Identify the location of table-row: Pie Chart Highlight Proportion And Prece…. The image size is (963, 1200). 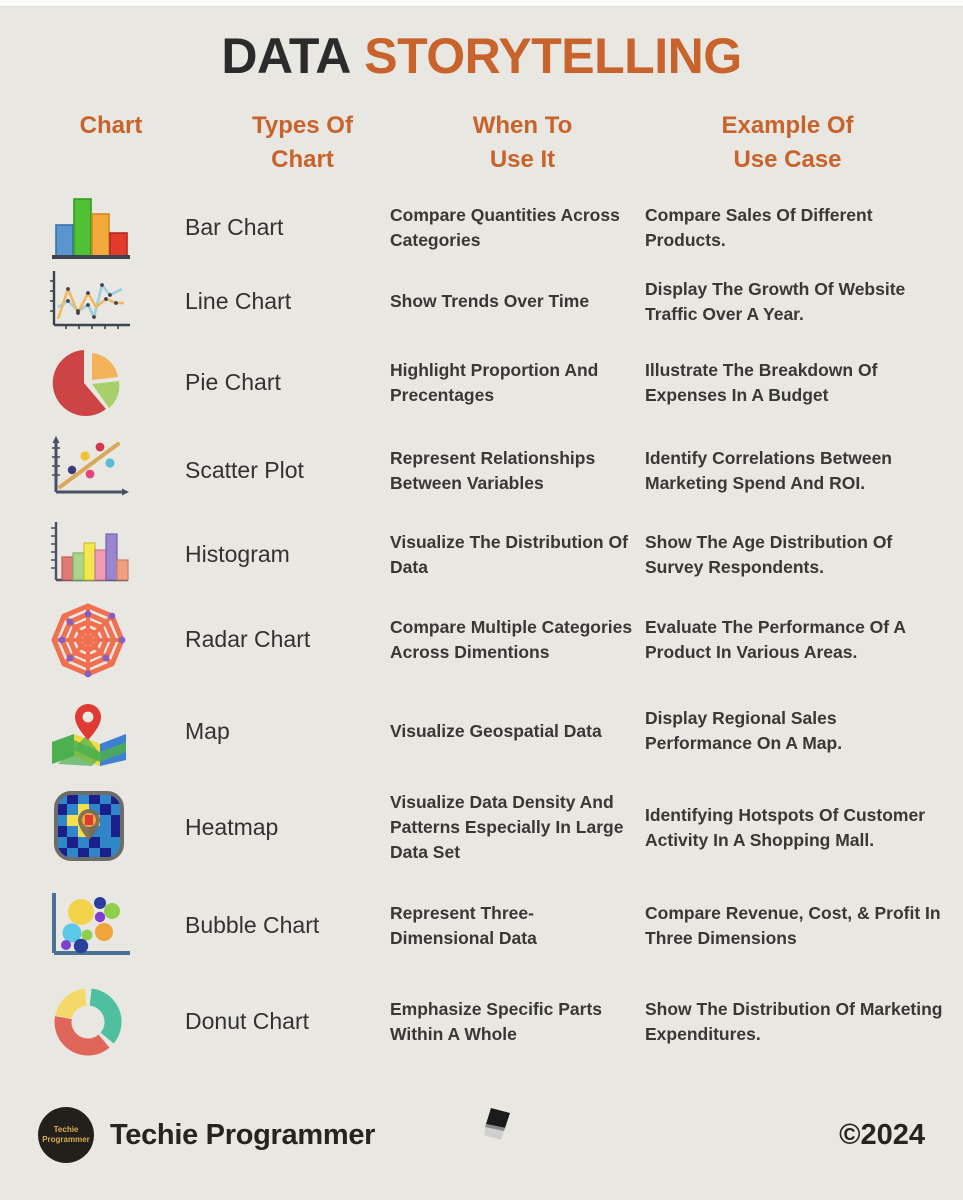
(481, 383).